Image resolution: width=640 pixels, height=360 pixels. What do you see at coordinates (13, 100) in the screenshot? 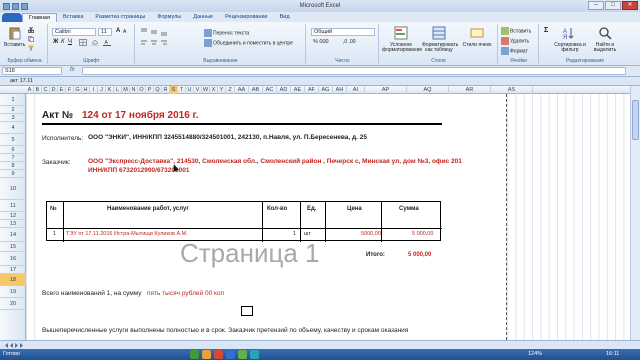
I see `row-header-1: 1` at bounding box center [13, 100].